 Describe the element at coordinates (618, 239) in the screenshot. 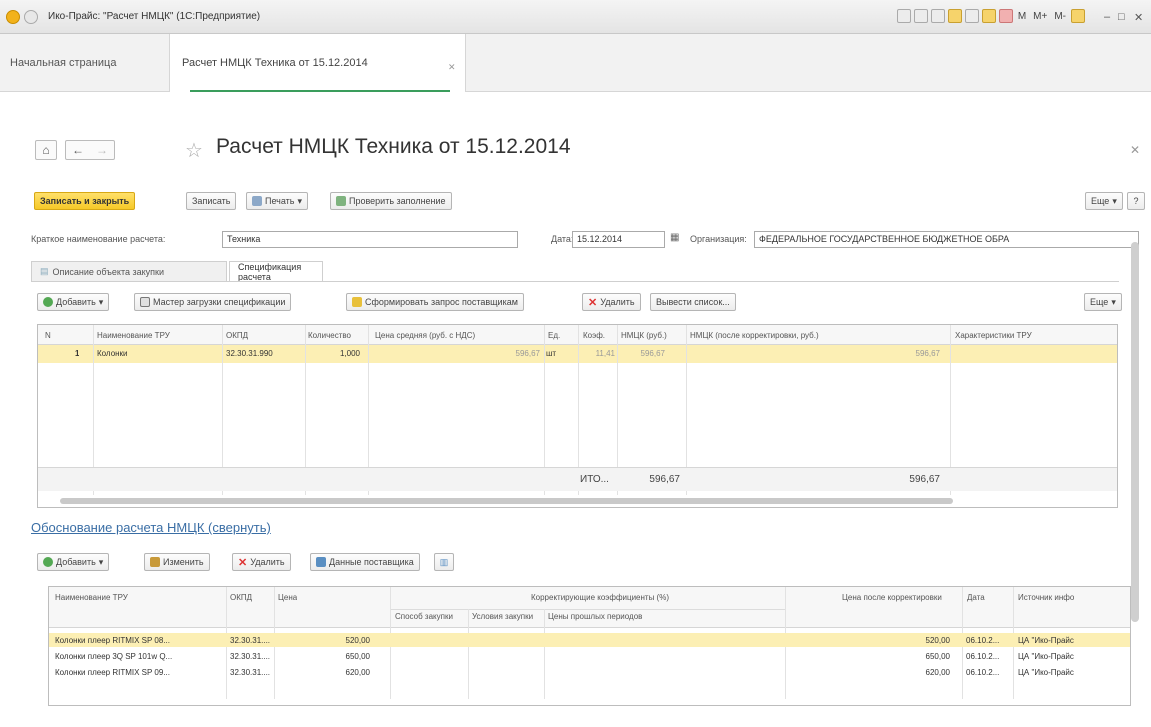

I see `date-input: 15.12.2014` at that location.